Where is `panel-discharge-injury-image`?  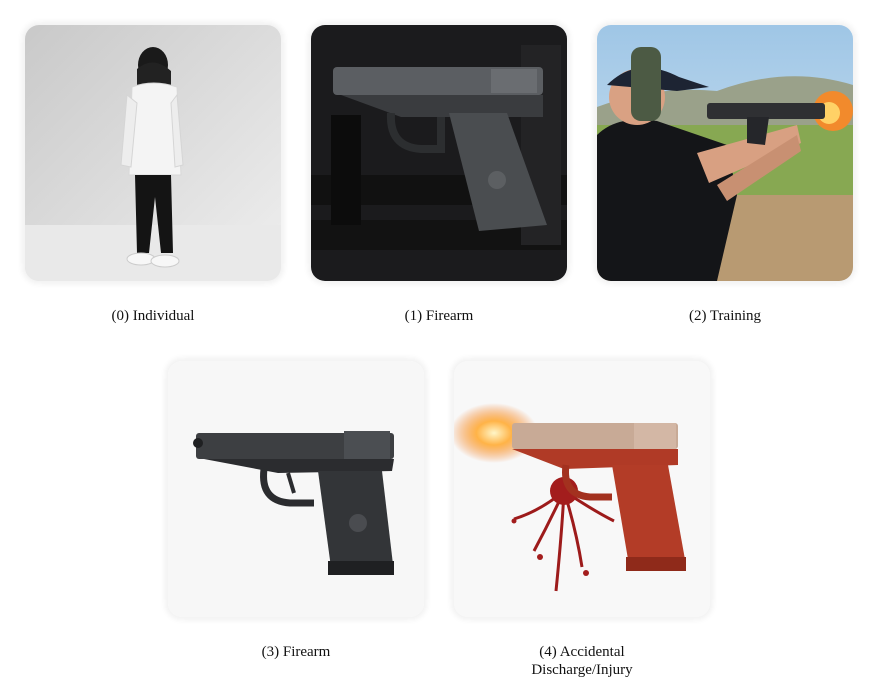 panel-discharge-injury-image is located at coordinates (582, 489).